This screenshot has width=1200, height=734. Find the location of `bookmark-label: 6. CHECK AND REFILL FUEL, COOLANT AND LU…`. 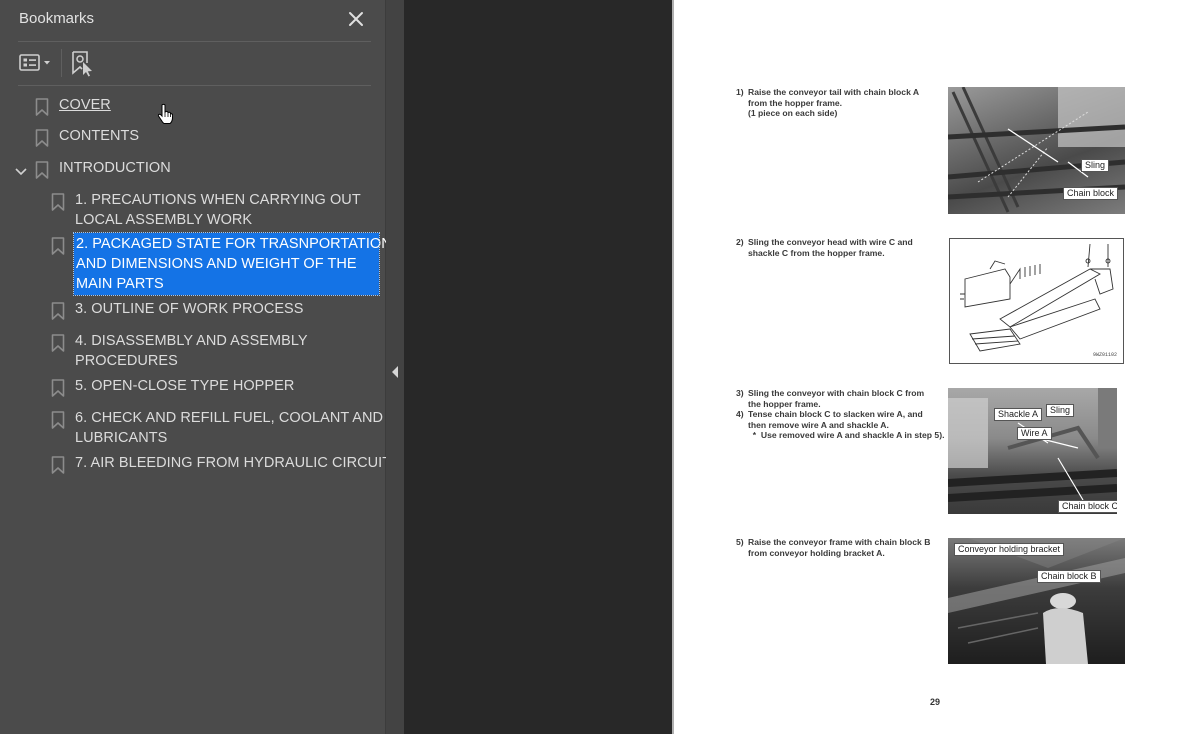

bookmark-label: 6. CHECK AND REFILL FUEL, COOLANT AND LU… is located at coordinates (229, 428).